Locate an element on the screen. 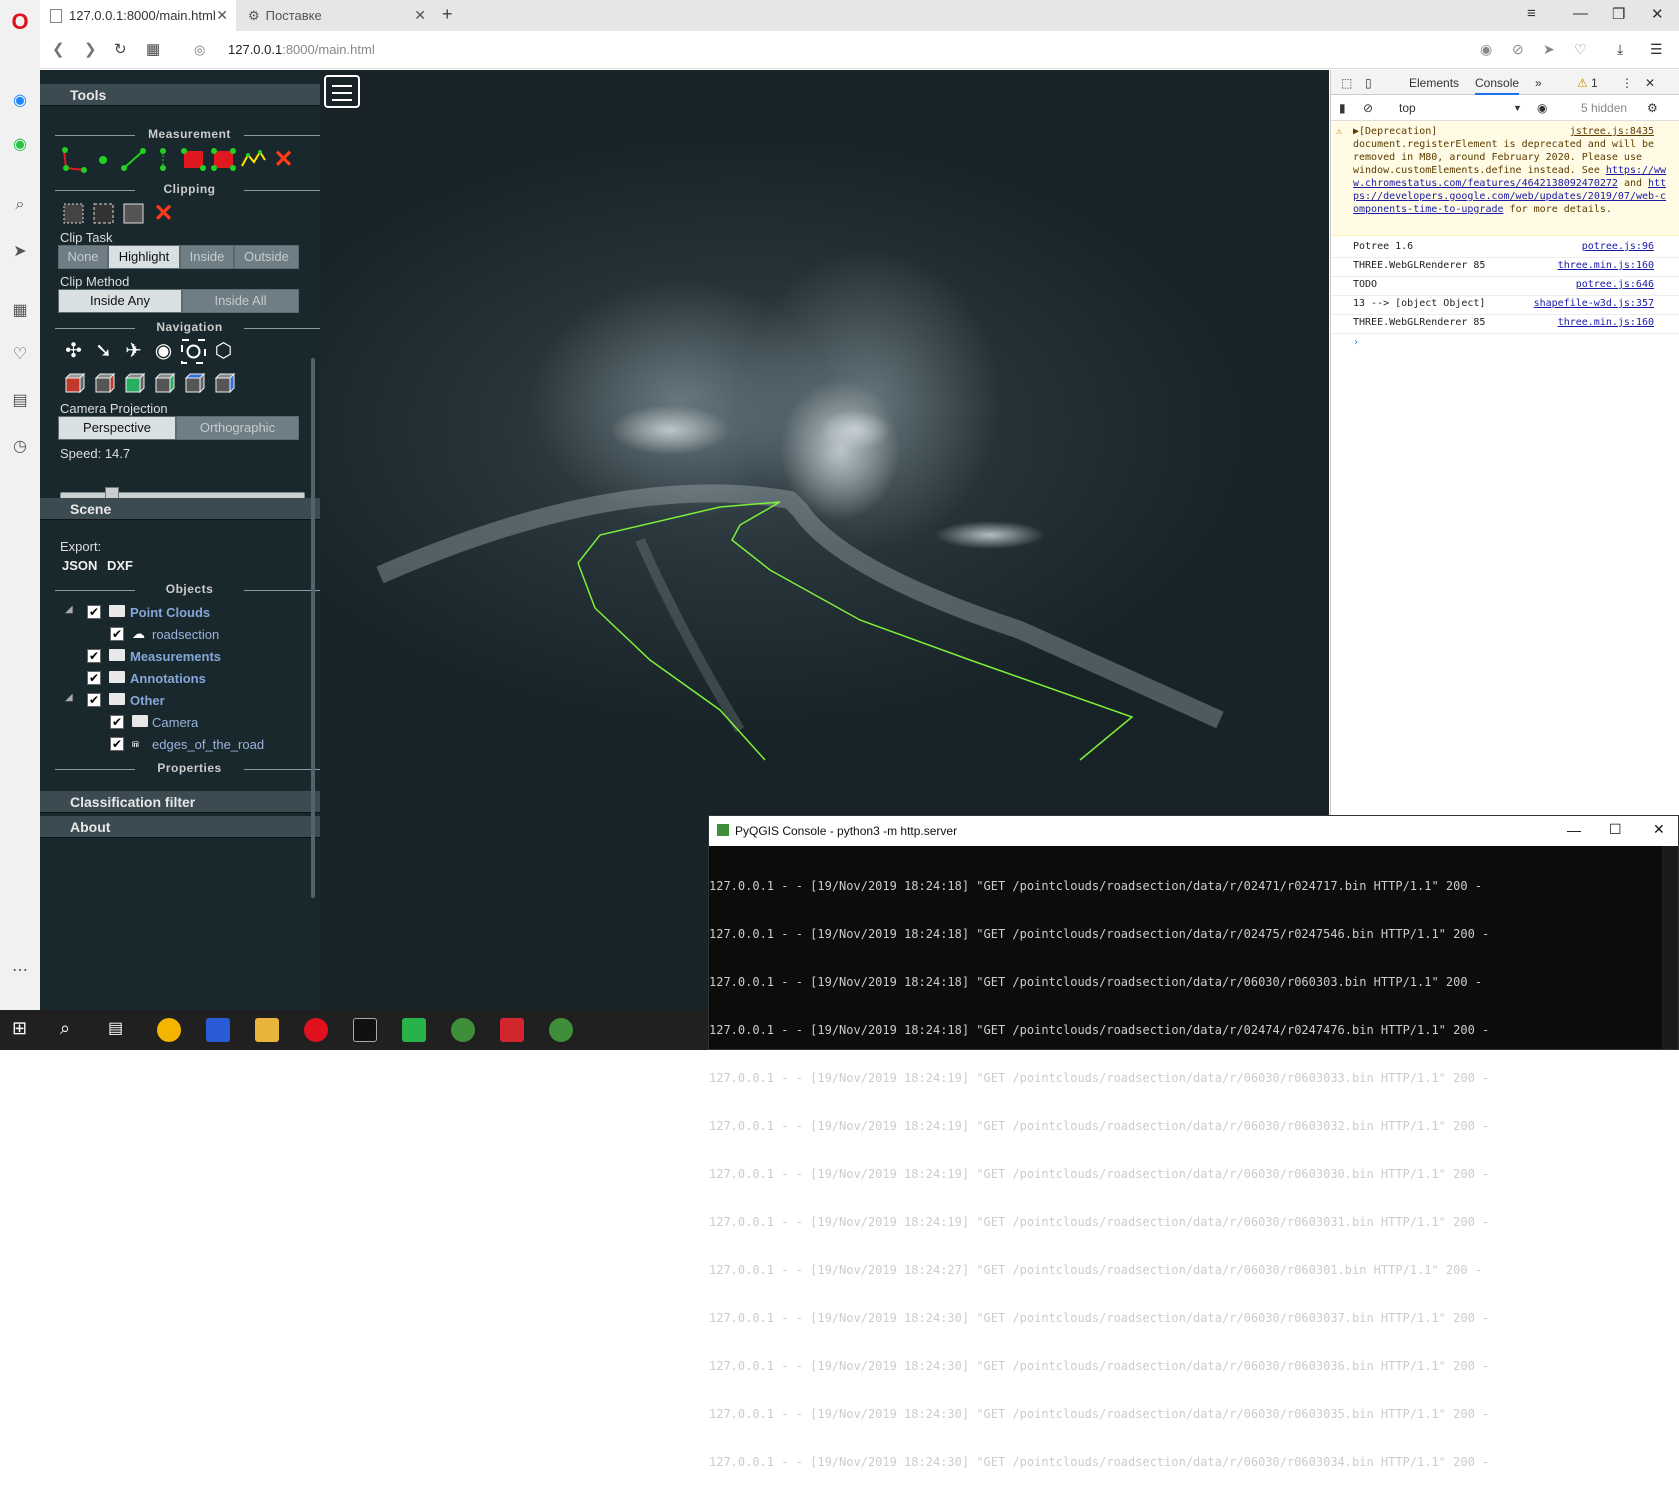  clip-task-inside: Inside is located at coordinates (207, 257).